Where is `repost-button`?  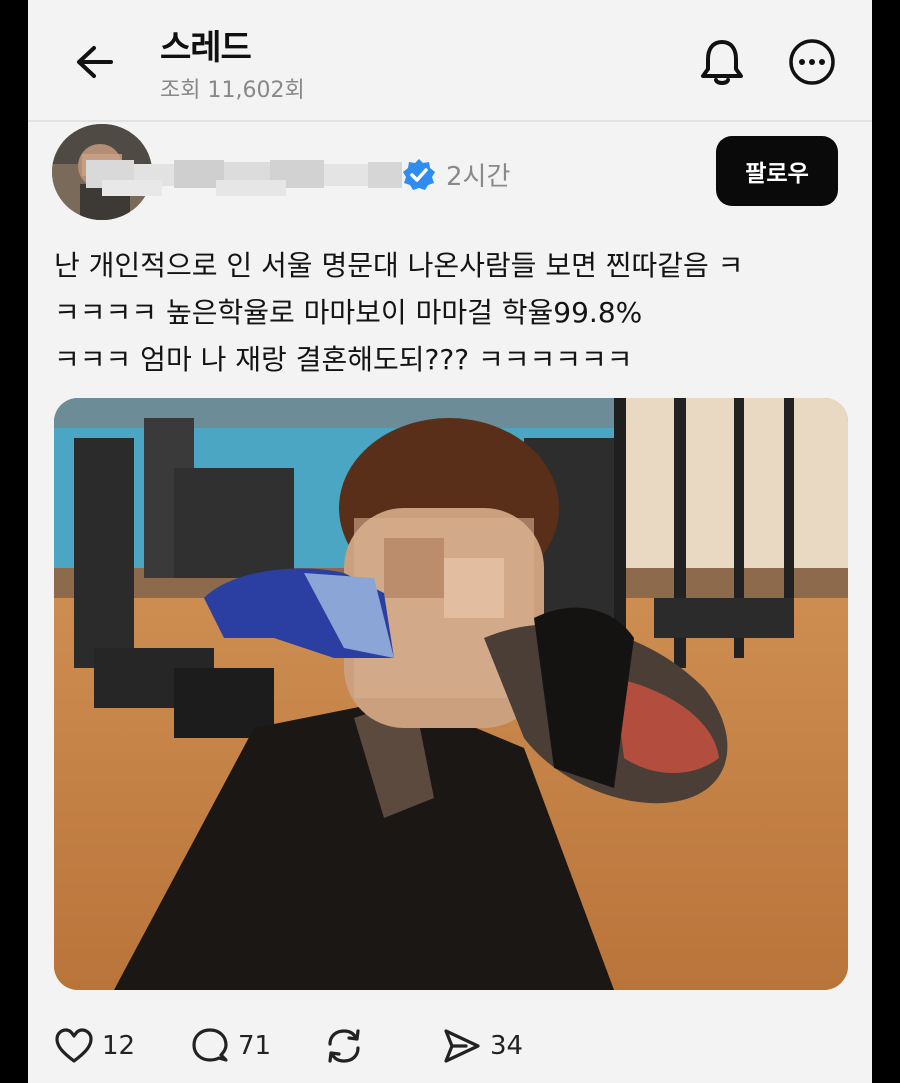 repost-button is located at coordinates (348, 1046).